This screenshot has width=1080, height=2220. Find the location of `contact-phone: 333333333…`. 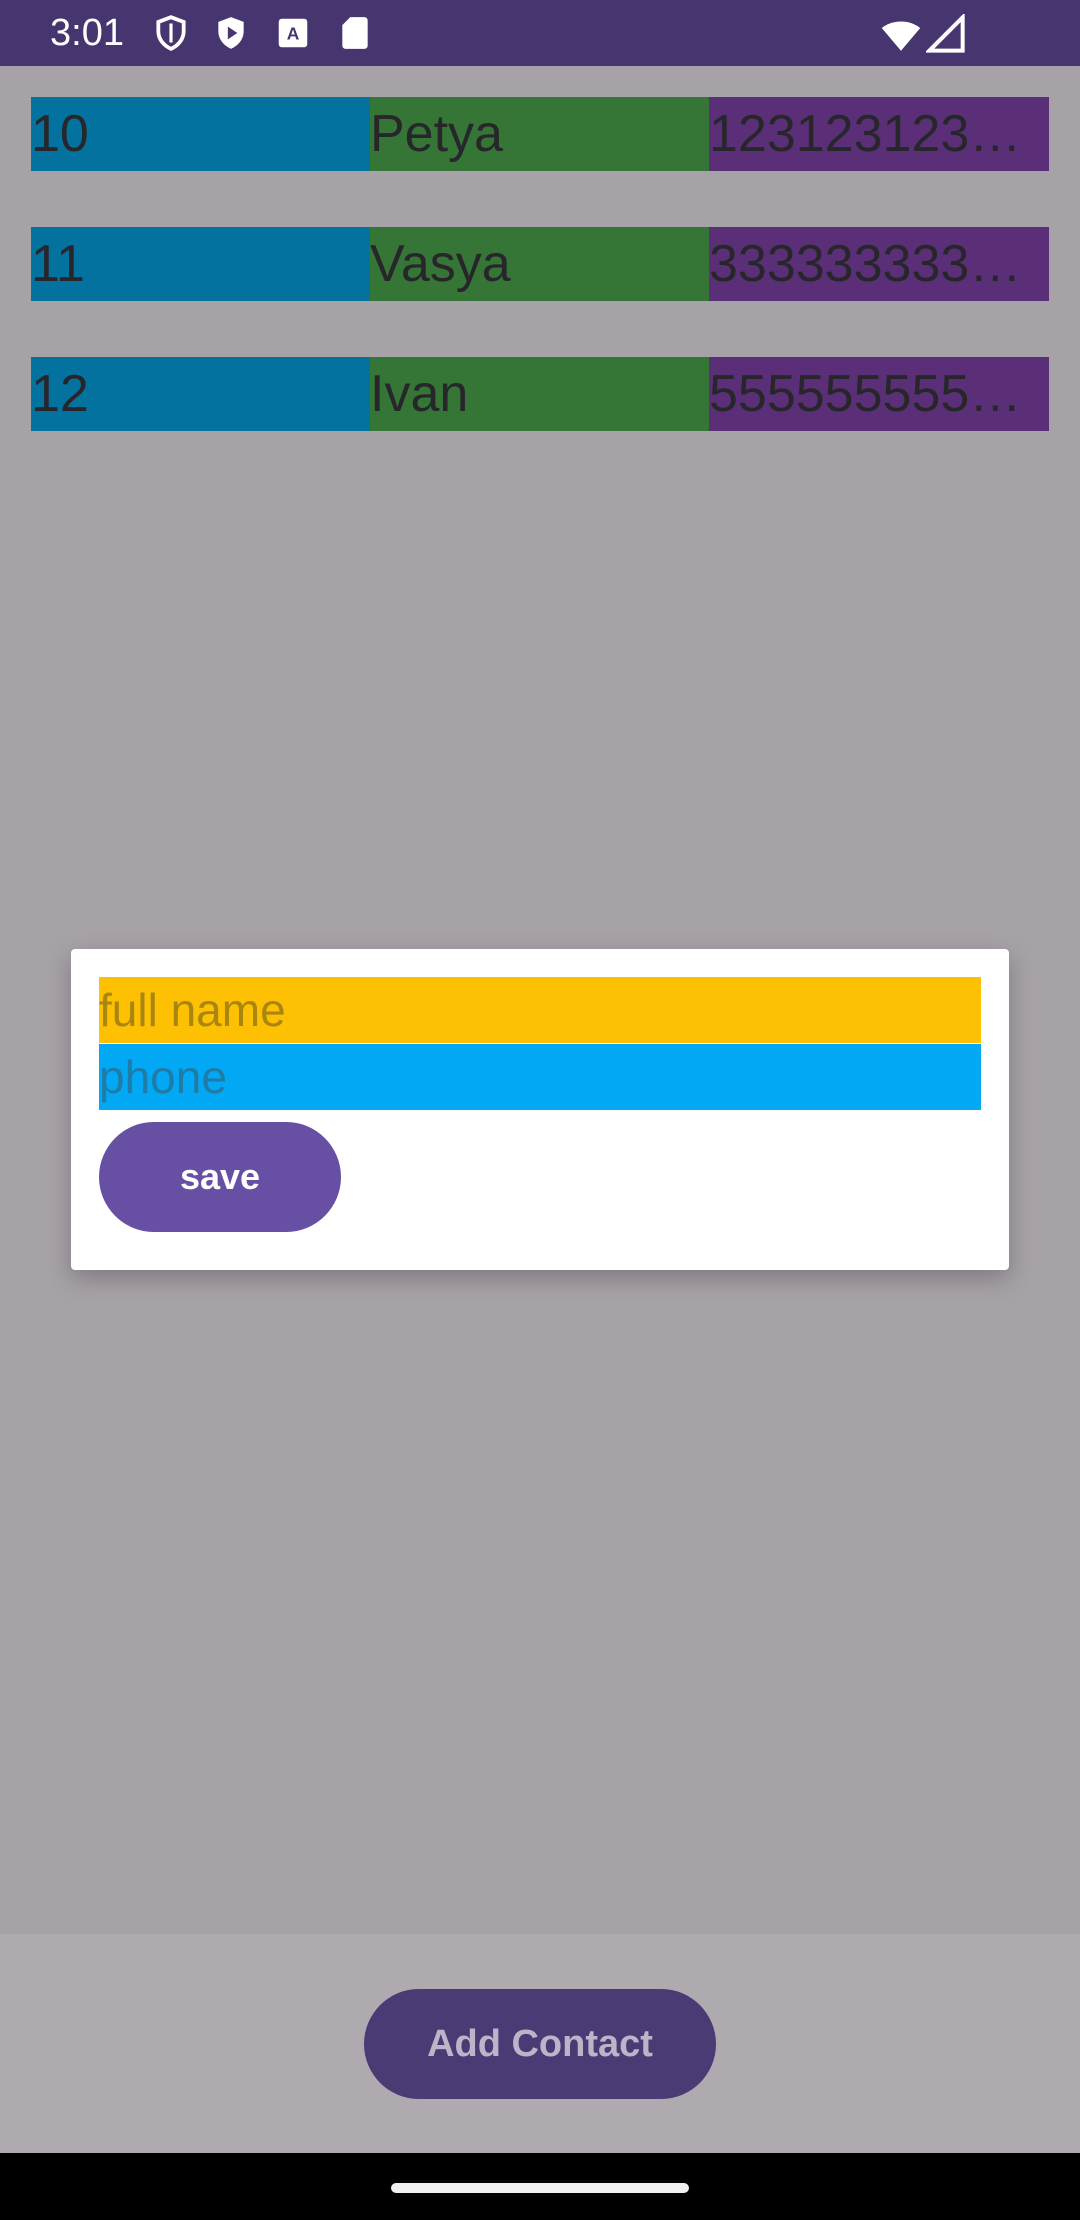

contact-phone: 333333333… is located at coordinates (879, 264).